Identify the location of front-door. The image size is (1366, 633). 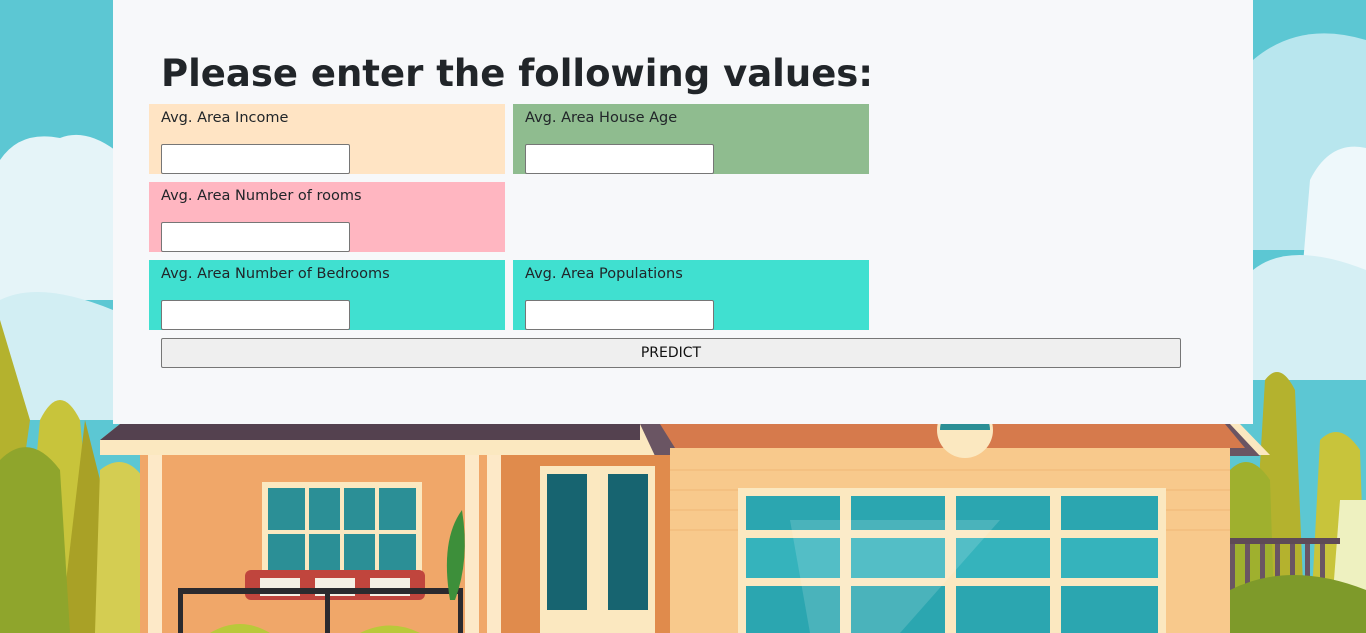
(597, 549).